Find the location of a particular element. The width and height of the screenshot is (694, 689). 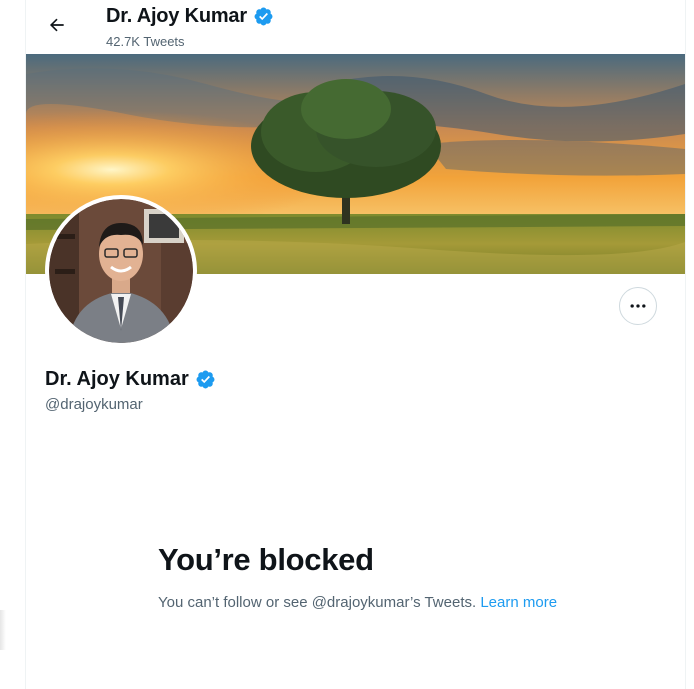

more-options-icon is located at coordinates (638, 306).